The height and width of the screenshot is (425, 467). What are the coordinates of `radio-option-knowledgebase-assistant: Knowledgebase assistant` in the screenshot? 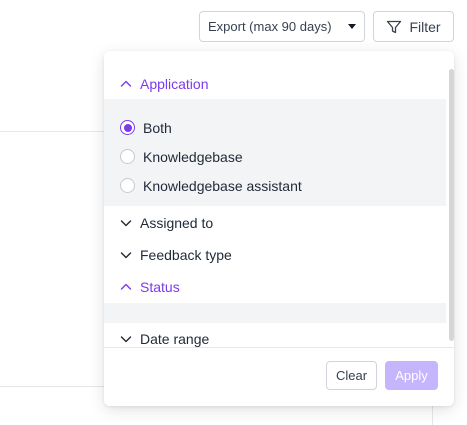 It's located at (275, 185).